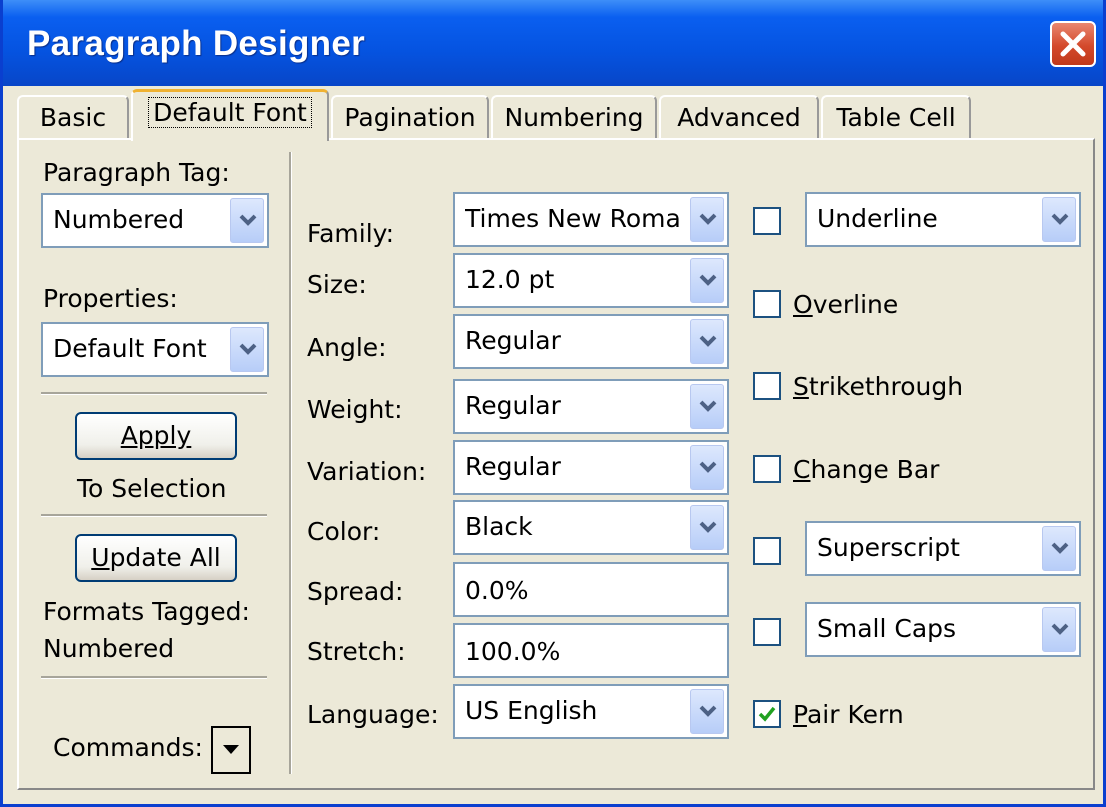 Image resolution: width=1106 pixels, height=807 pixels. Describe the element at coordinates (410, 117) in the screenshot. I see `tab-pagination: Pagination` at that location.